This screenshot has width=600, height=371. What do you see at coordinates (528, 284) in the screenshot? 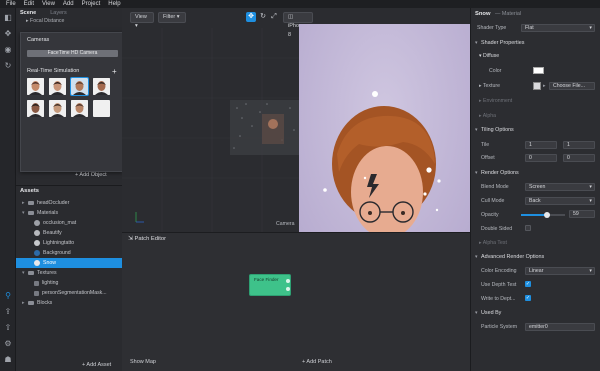
I see `depth-test-checkbox: ✓` at bounding box center [528, 284].